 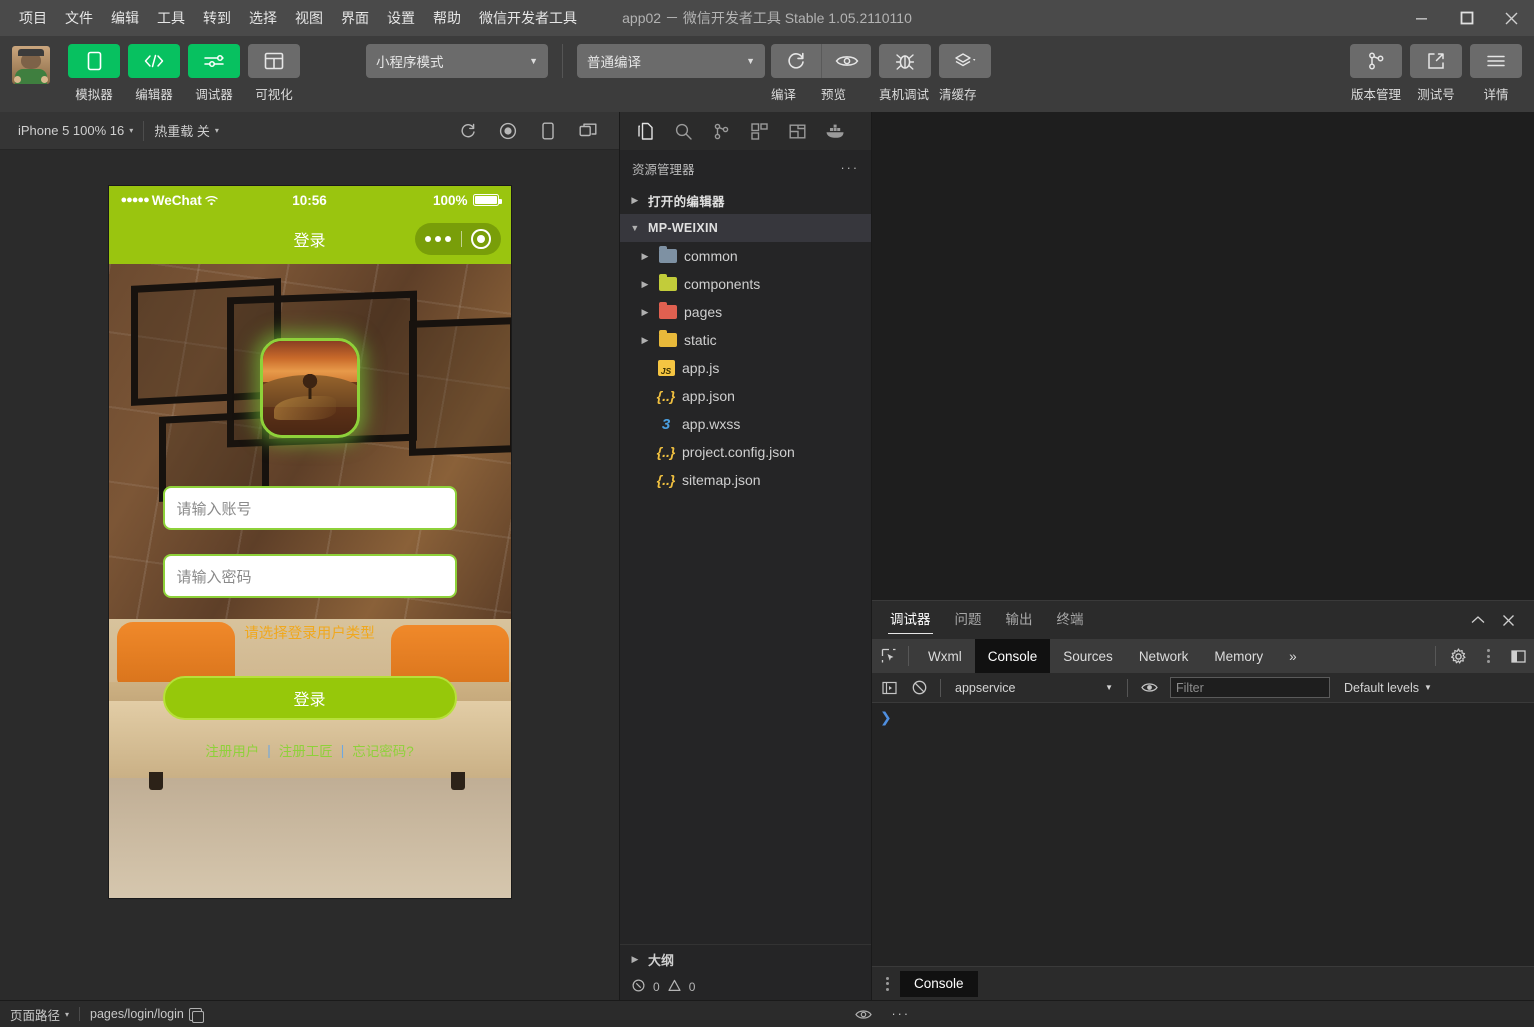 I want to click on layout-icon, so click(x=274, y=61).